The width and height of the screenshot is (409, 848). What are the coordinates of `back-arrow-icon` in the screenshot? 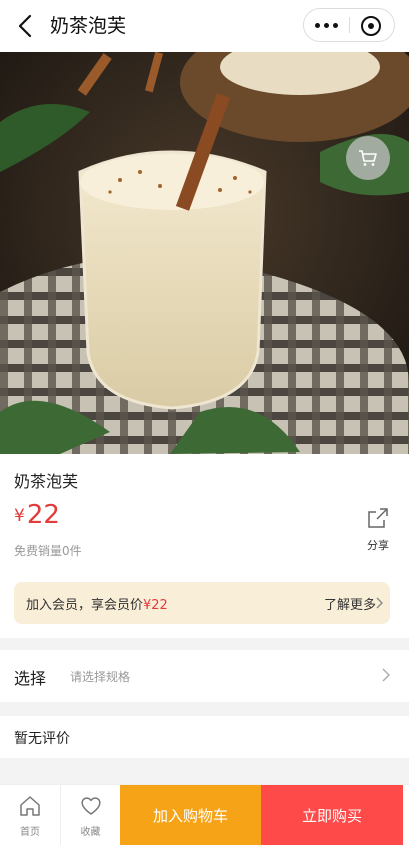 It's located at (26, 26).